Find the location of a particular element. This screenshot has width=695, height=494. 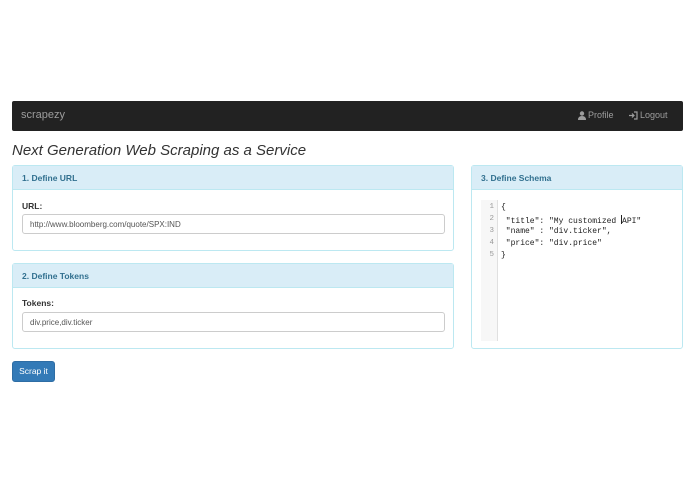

user-icon is located at coordinates (582, 115).